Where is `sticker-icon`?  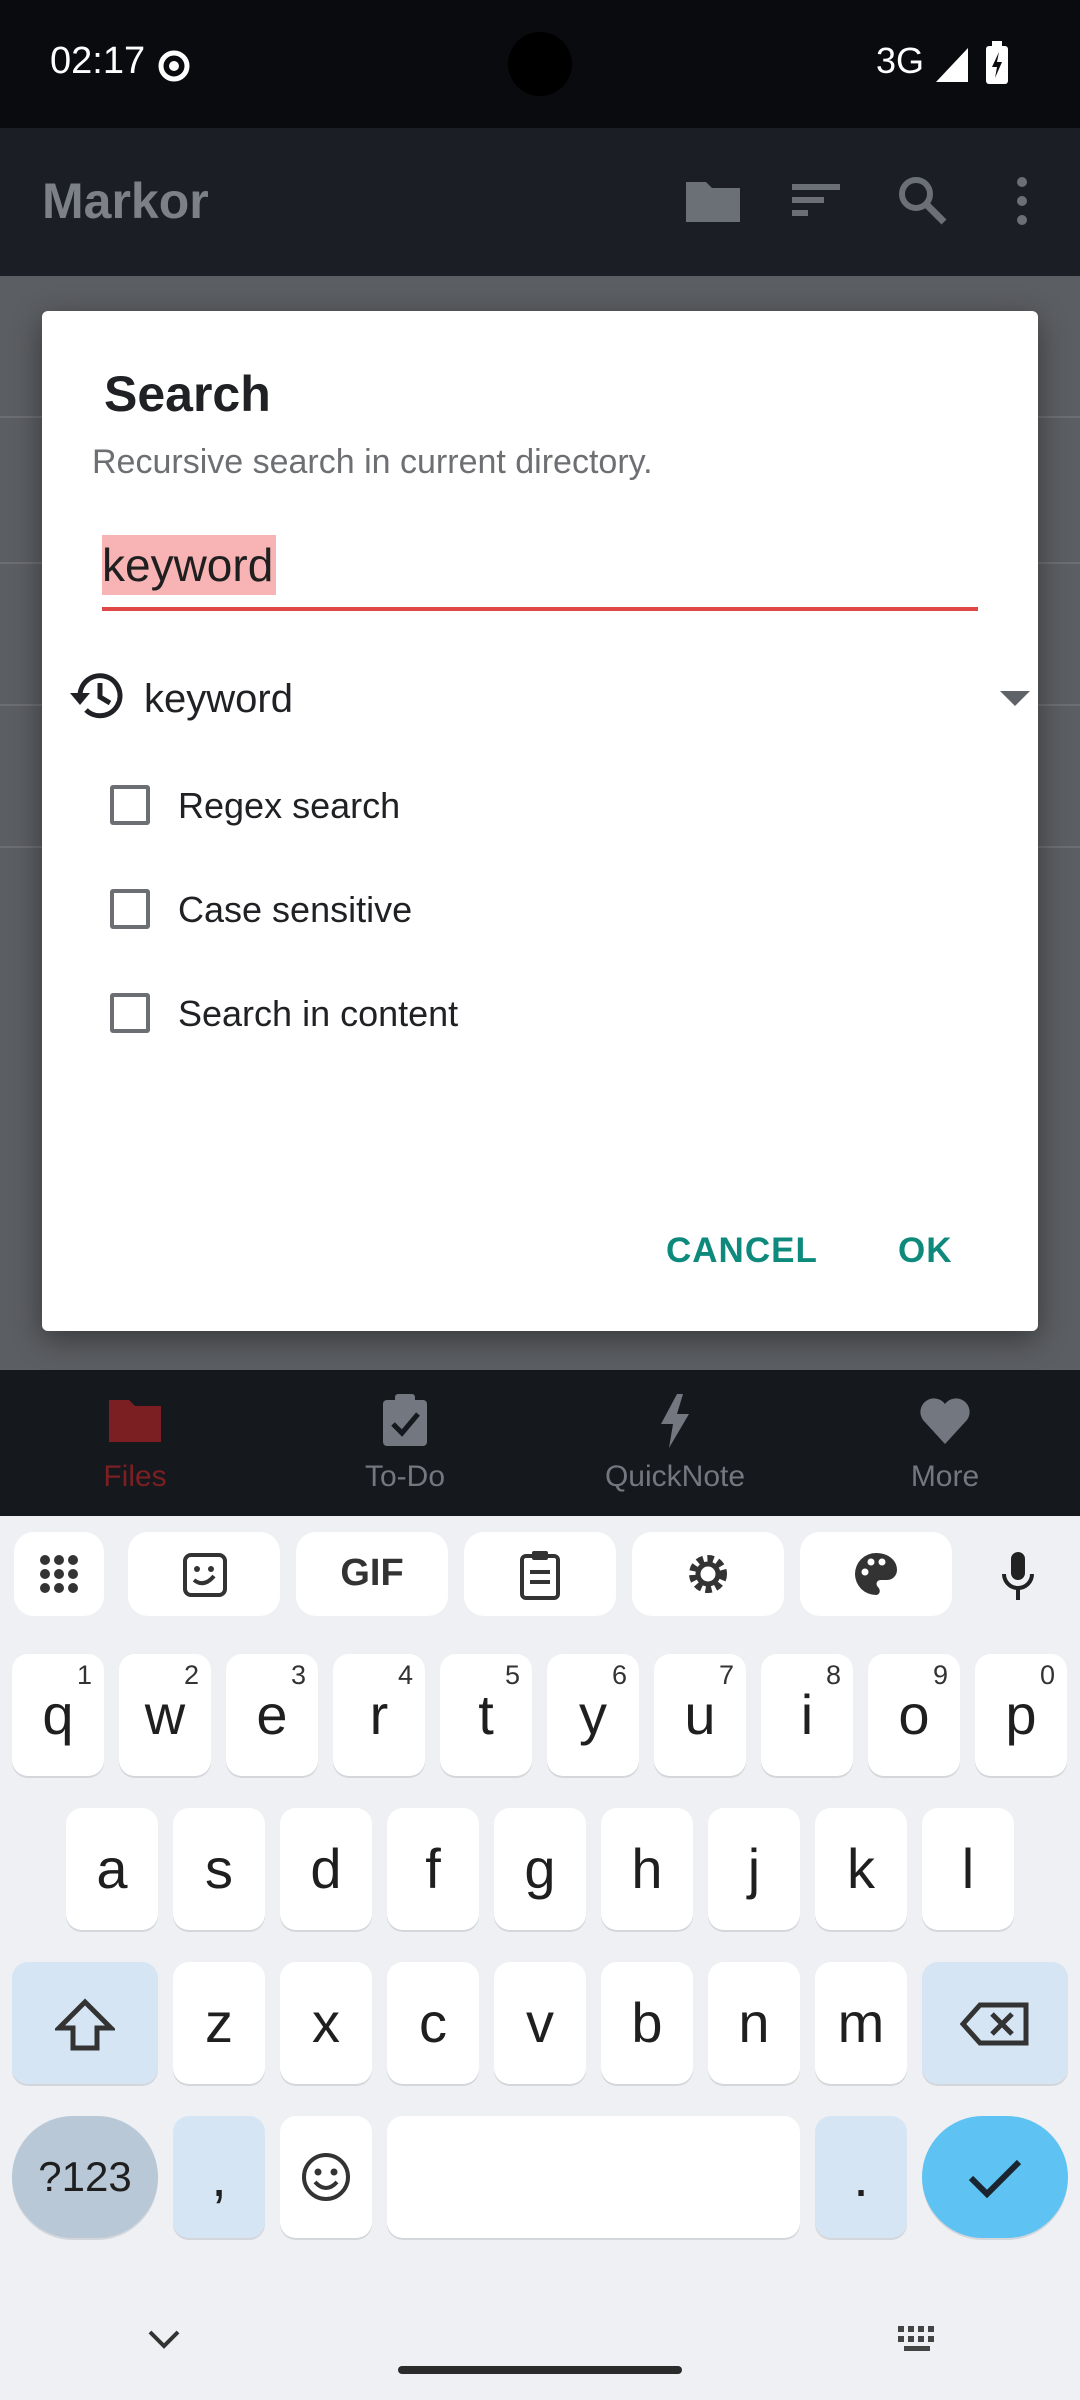 sticker-icon is located at coordinates (205, 1575).